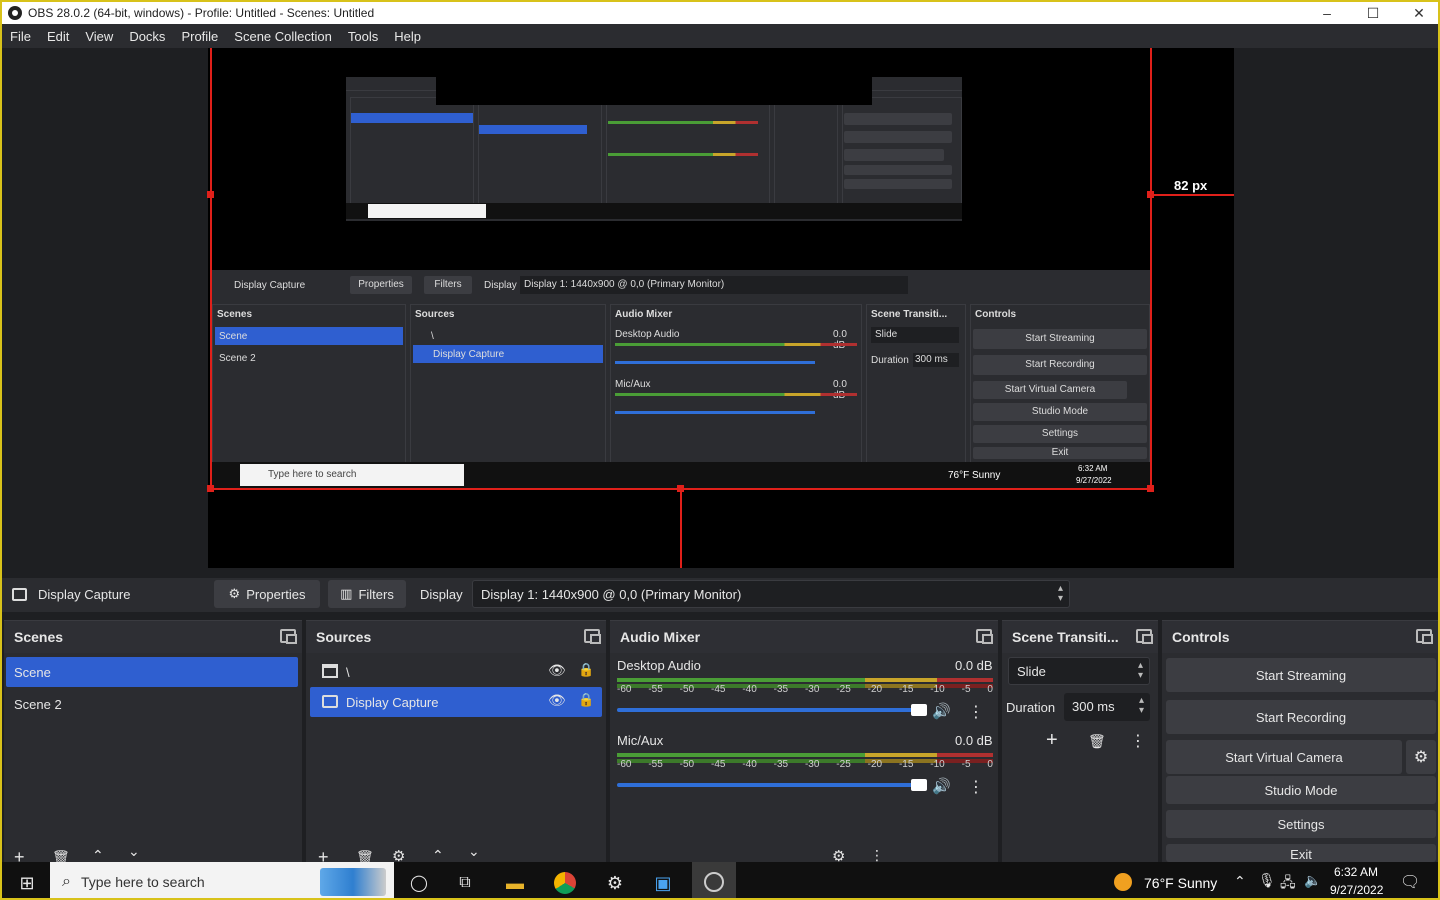  Describe the element at coordinates (1093, 468) in the screenshot. I see `nested-time: 6:32 AM` at that location.